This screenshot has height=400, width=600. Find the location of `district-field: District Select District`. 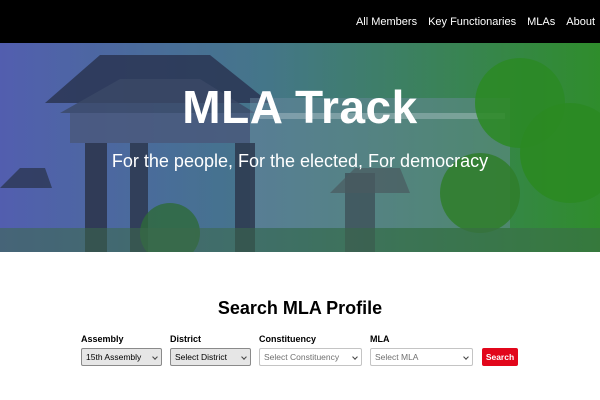

district-field: District Select District is located at coordinates (210, 350).